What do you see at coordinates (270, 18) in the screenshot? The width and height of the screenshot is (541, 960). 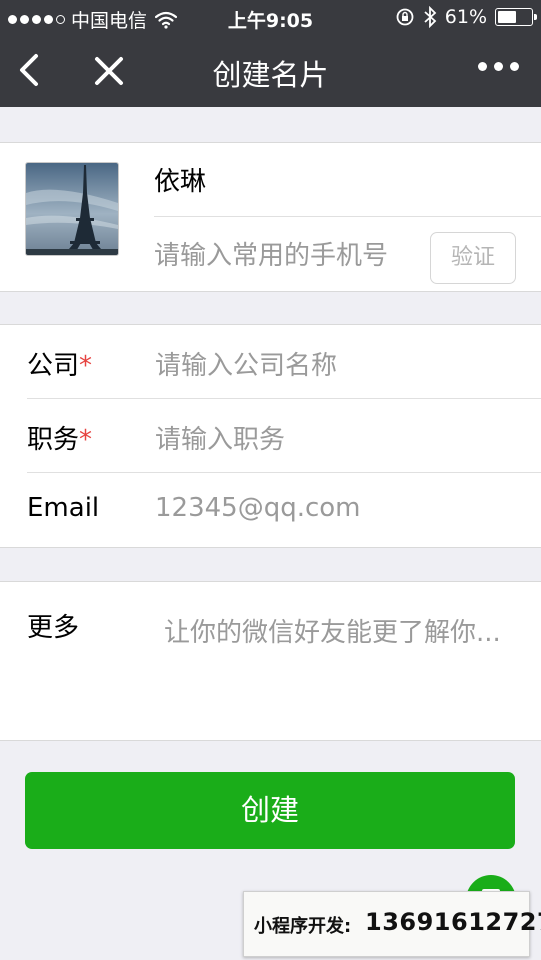 I see `status-bar: 中国电信 上午9:05 61%` at bounding box center [270, 18].